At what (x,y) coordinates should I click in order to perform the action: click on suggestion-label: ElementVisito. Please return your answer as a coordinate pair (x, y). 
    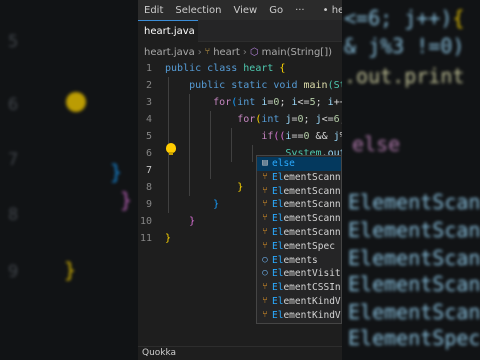
    Looking at the image, I should click on (307, 274).